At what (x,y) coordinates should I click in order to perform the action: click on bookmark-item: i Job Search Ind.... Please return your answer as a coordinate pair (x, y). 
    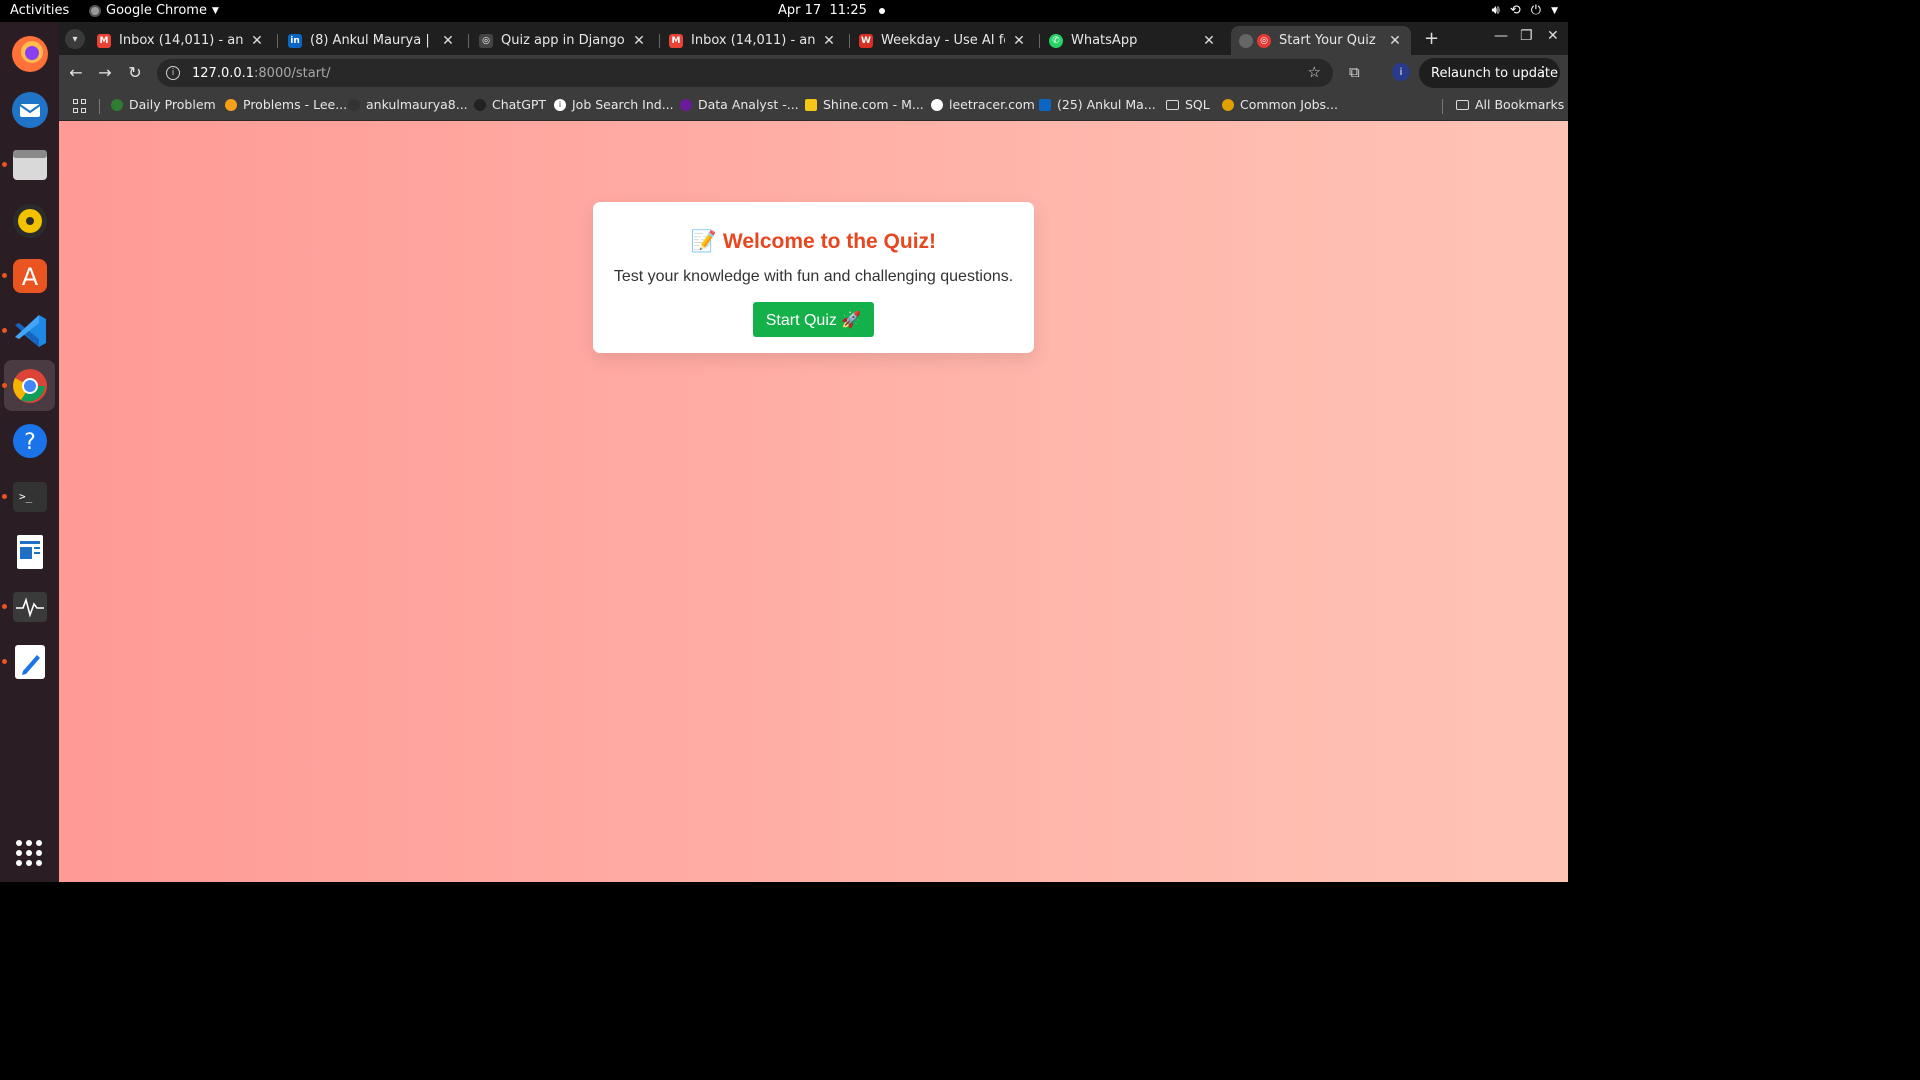
    Looking at the image, I should click on (614, 104).